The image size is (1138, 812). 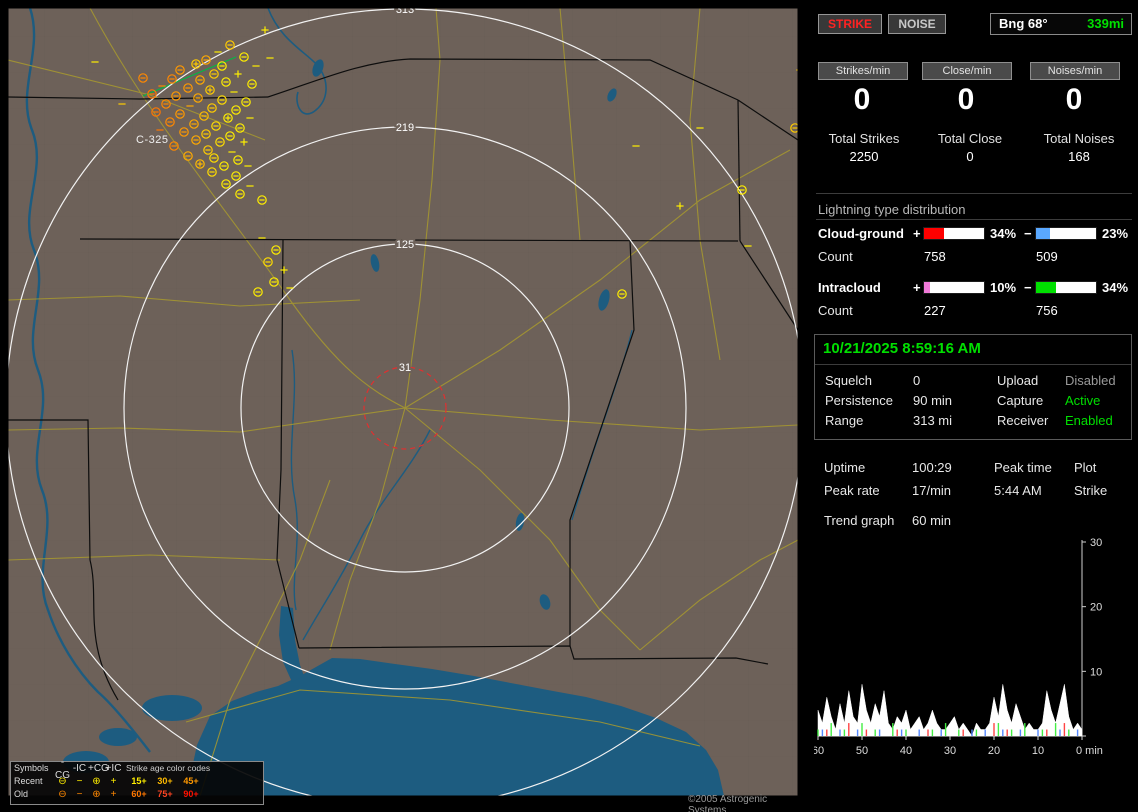 What do you see at coordinates (405, 128) in the screenshot?
I see `svg-text: 219` at bounding box center [405, 128].